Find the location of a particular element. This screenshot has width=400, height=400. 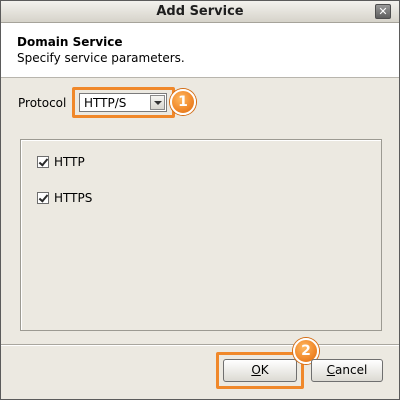

cancel-button: Cancel is located at coordinates (347, 370).